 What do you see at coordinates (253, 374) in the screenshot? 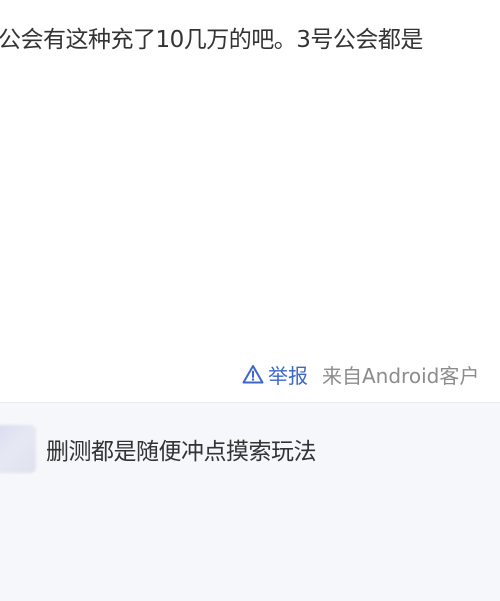
I see `warning-icon` at bounding box center [253, 374].